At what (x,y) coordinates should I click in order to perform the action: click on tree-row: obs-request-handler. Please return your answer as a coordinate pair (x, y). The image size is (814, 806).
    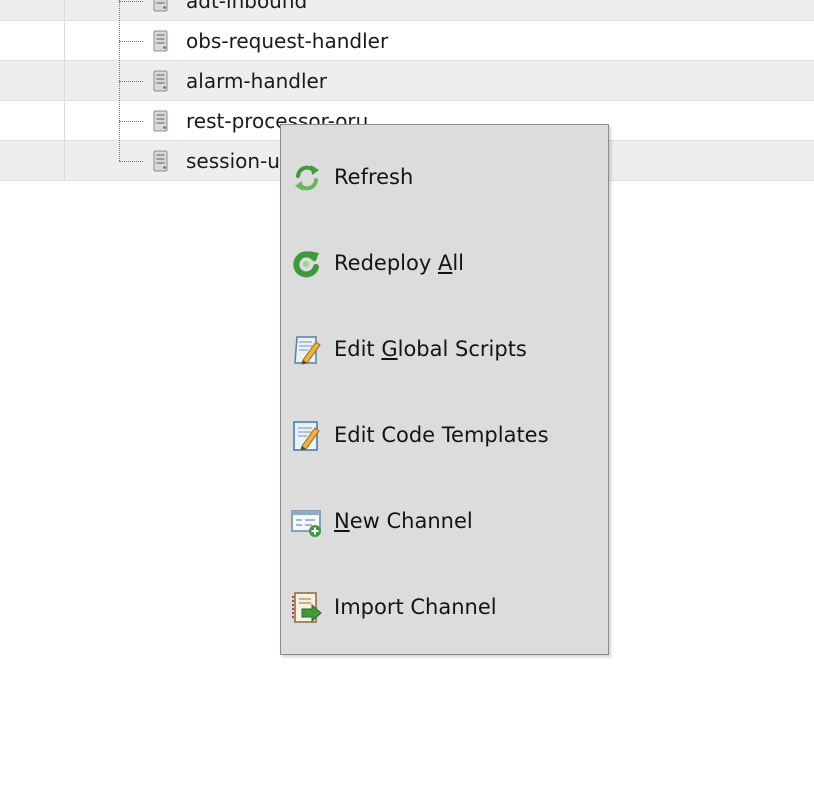
    Looking at the image, I should click on (407, 41).